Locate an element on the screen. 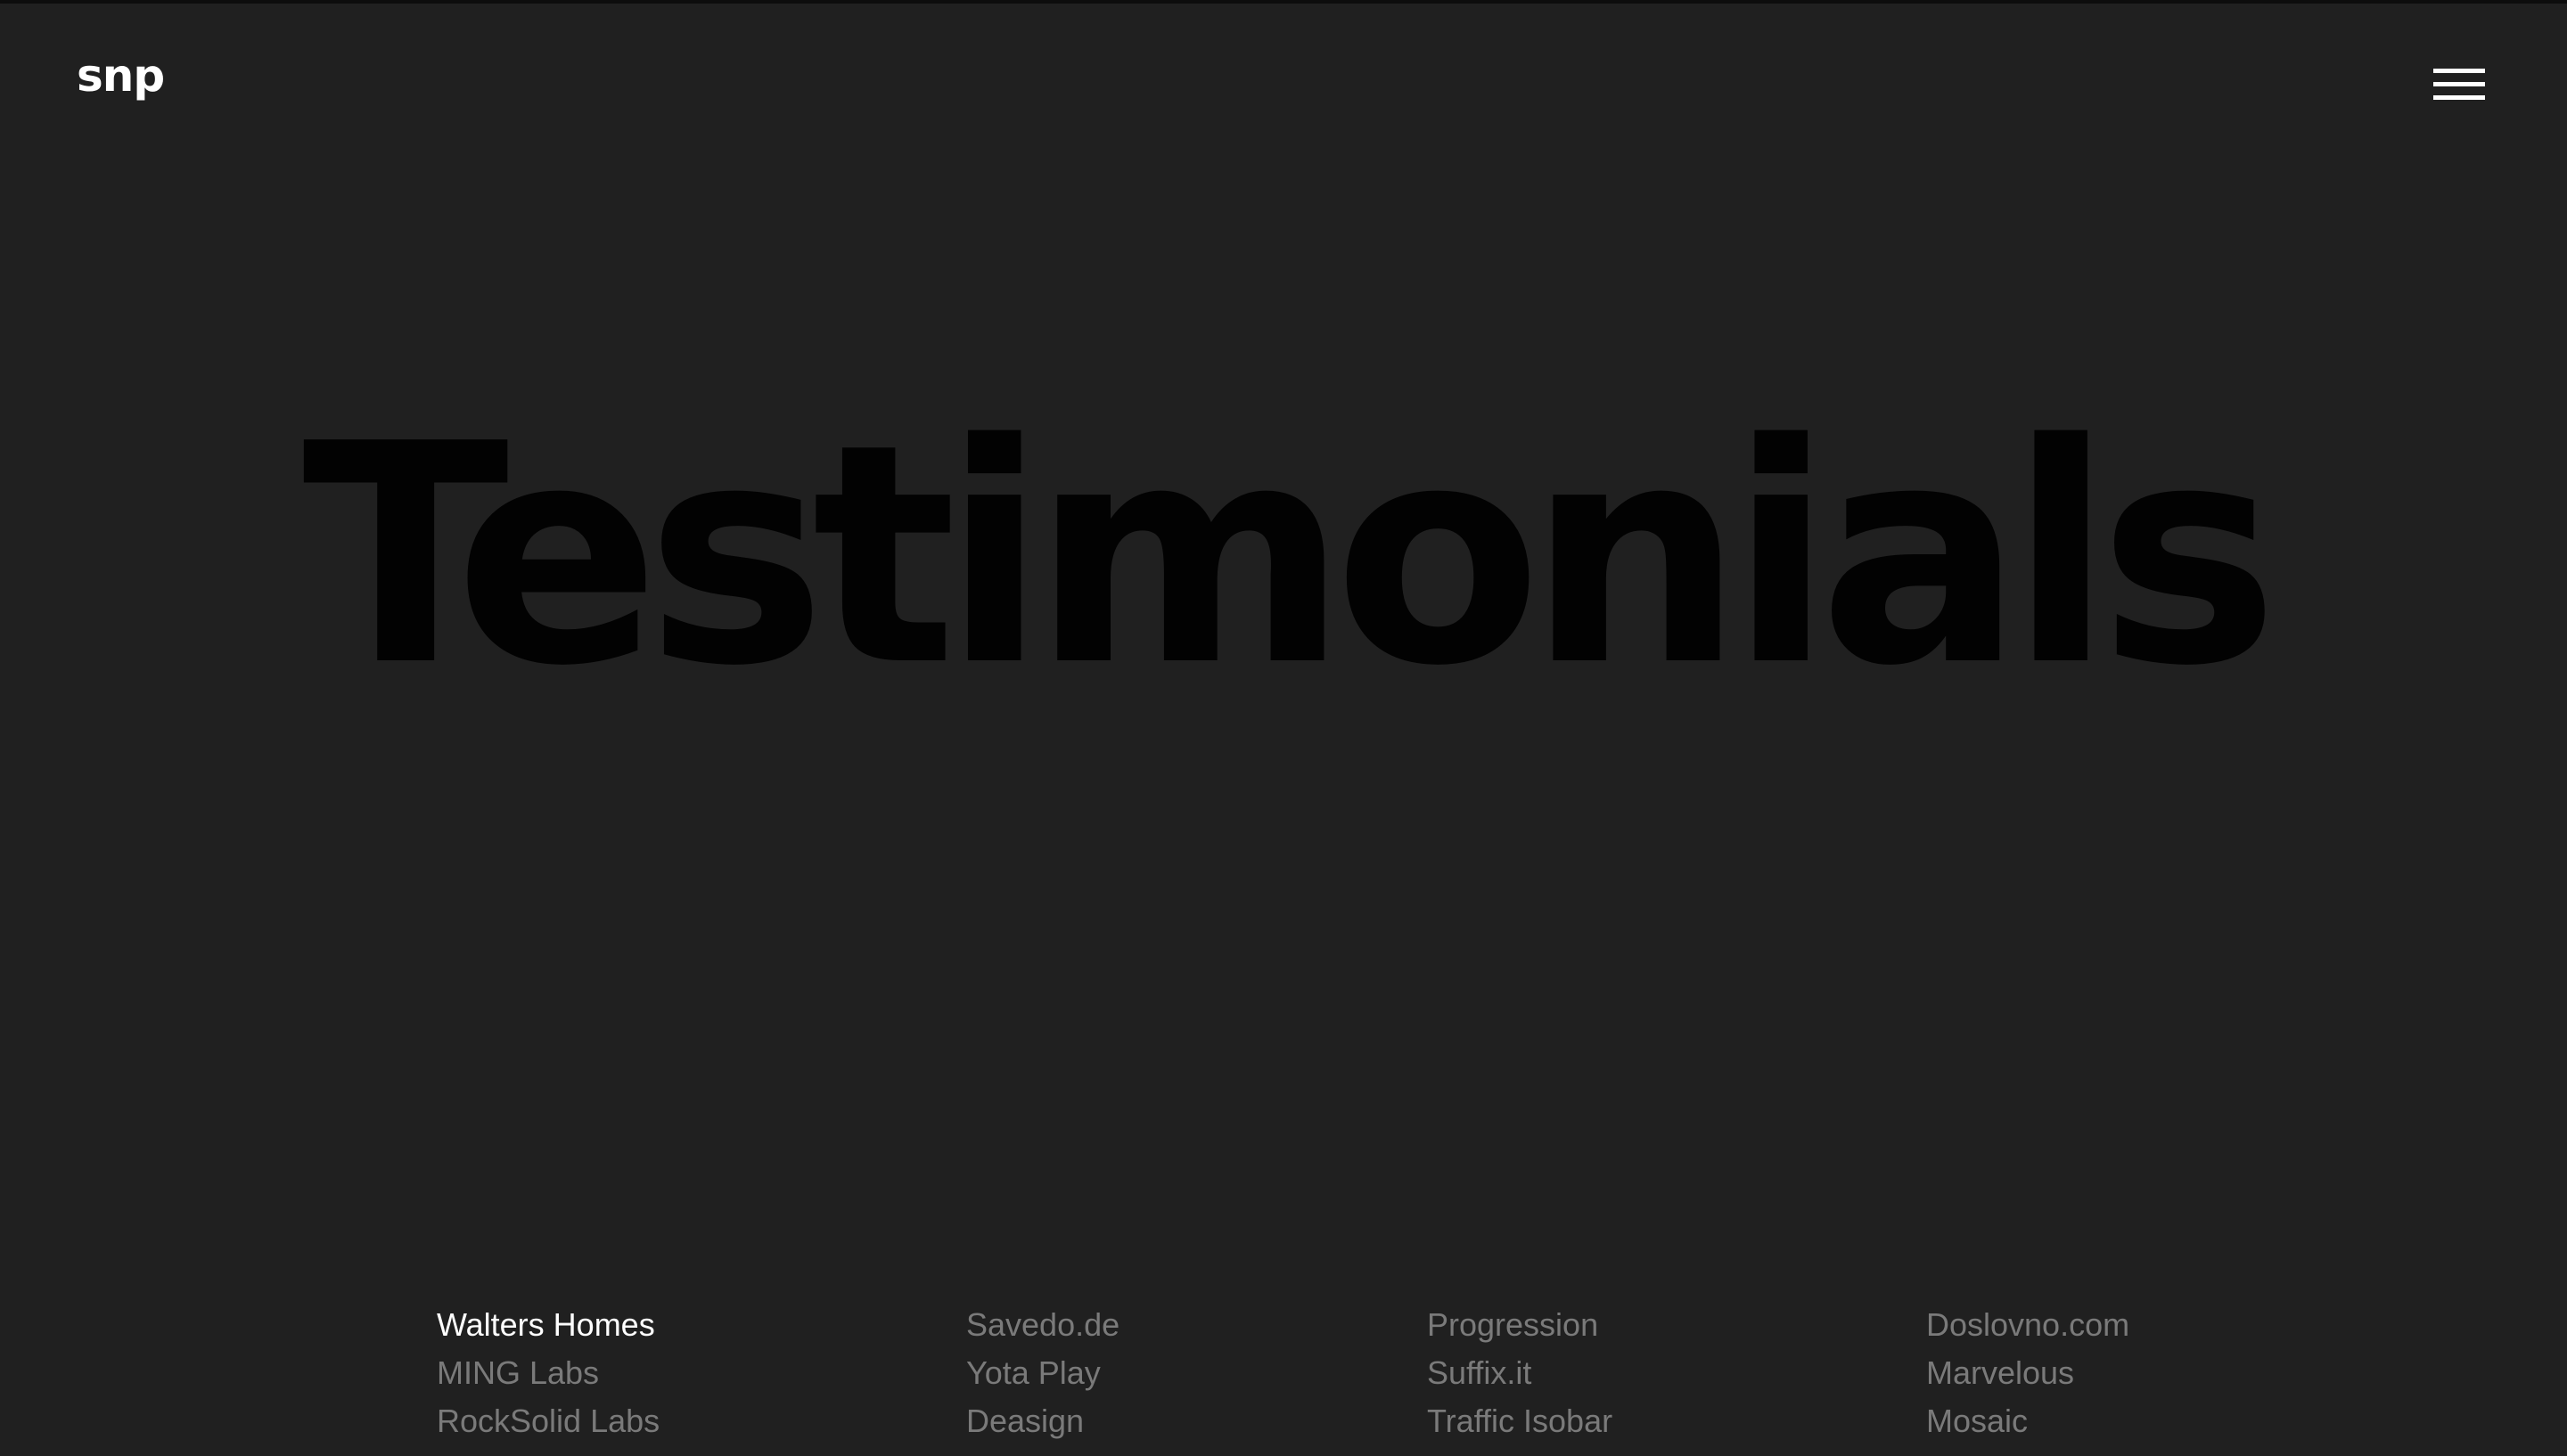 Image resolution: width=2567 pixels, height=1456 pixels. client-column-3: Progression Suffix.it Traffic Isobar is located at coordinates (1519, 1373).